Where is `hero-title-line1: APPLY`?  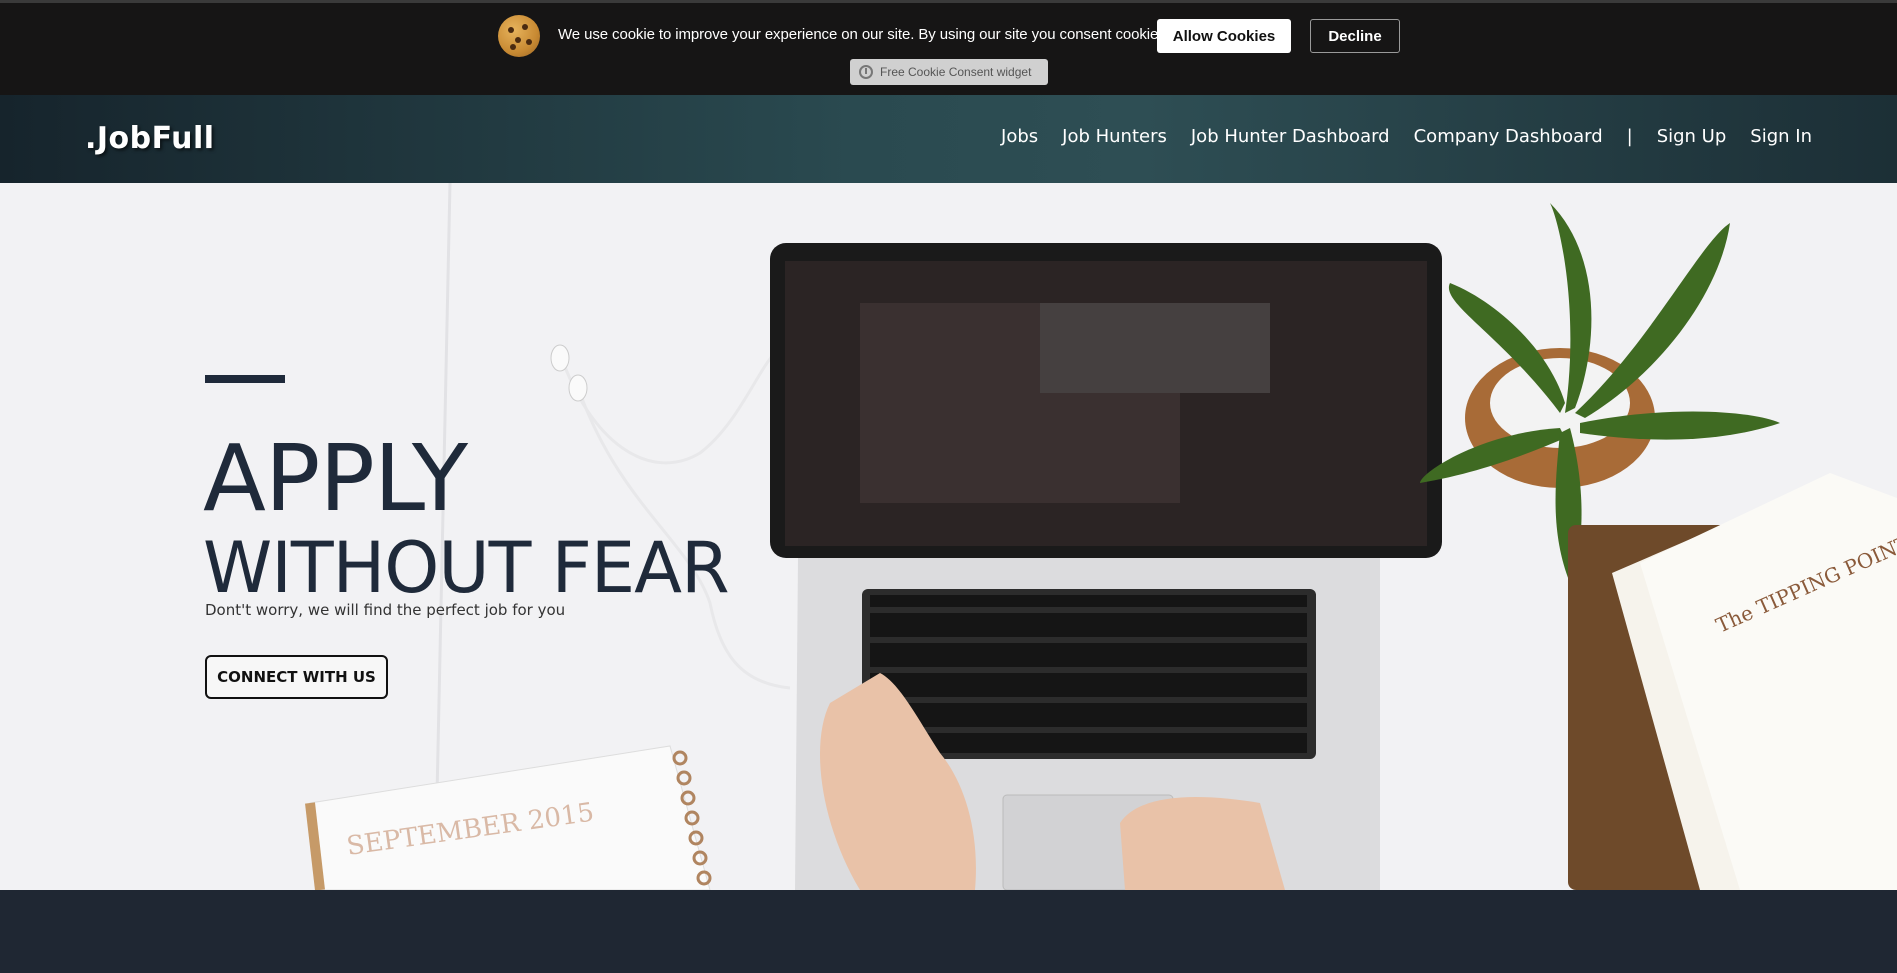
hero-title-line1: APPLY is located at coordinates (335, 478).